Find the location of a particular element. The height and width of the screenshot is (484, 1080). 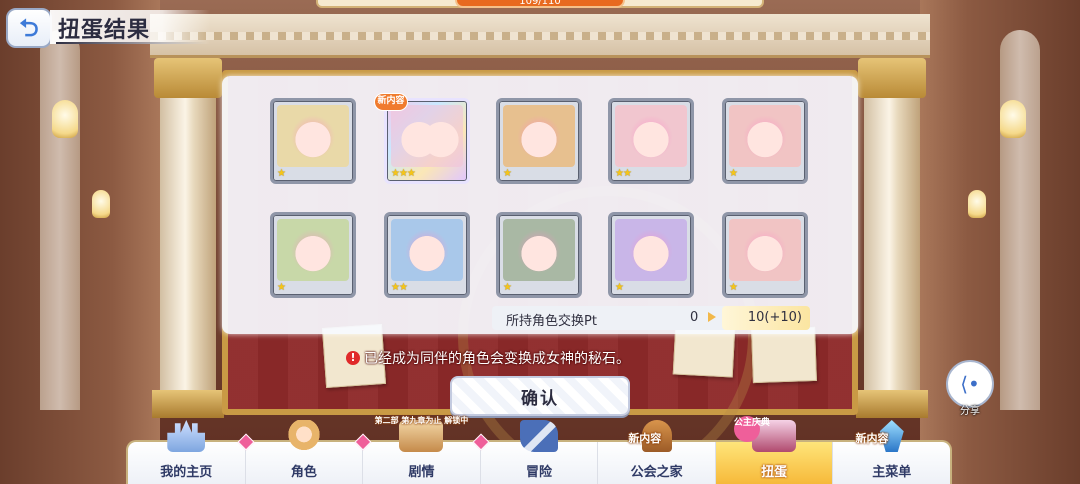

nav-item-character: 角色 is located at coordinates (309, 452).